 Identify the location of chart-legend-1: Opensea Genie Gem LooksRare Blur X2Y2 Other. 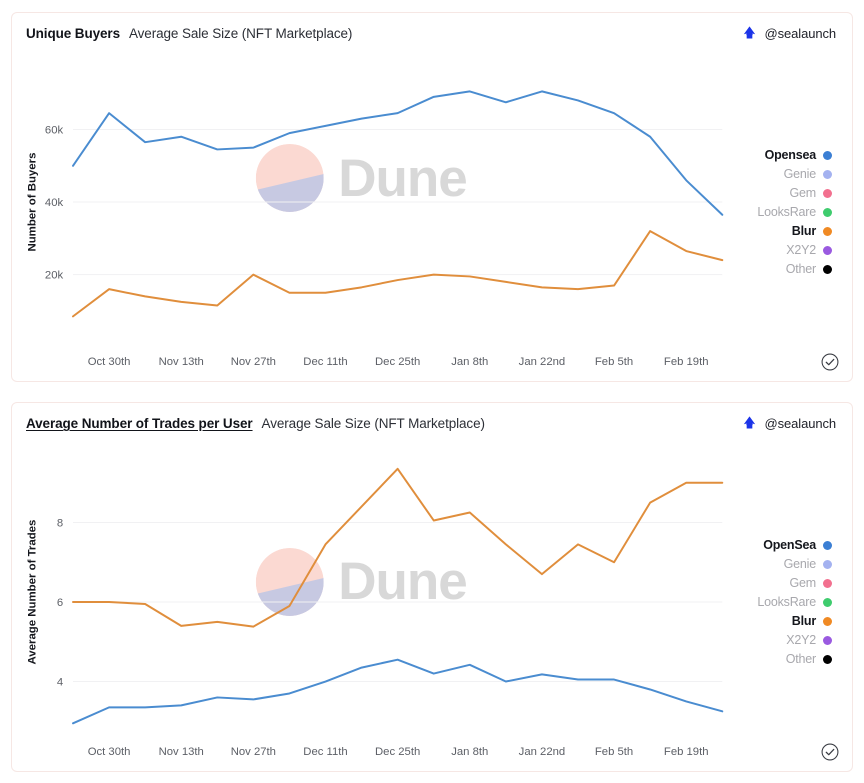
(796, 212).